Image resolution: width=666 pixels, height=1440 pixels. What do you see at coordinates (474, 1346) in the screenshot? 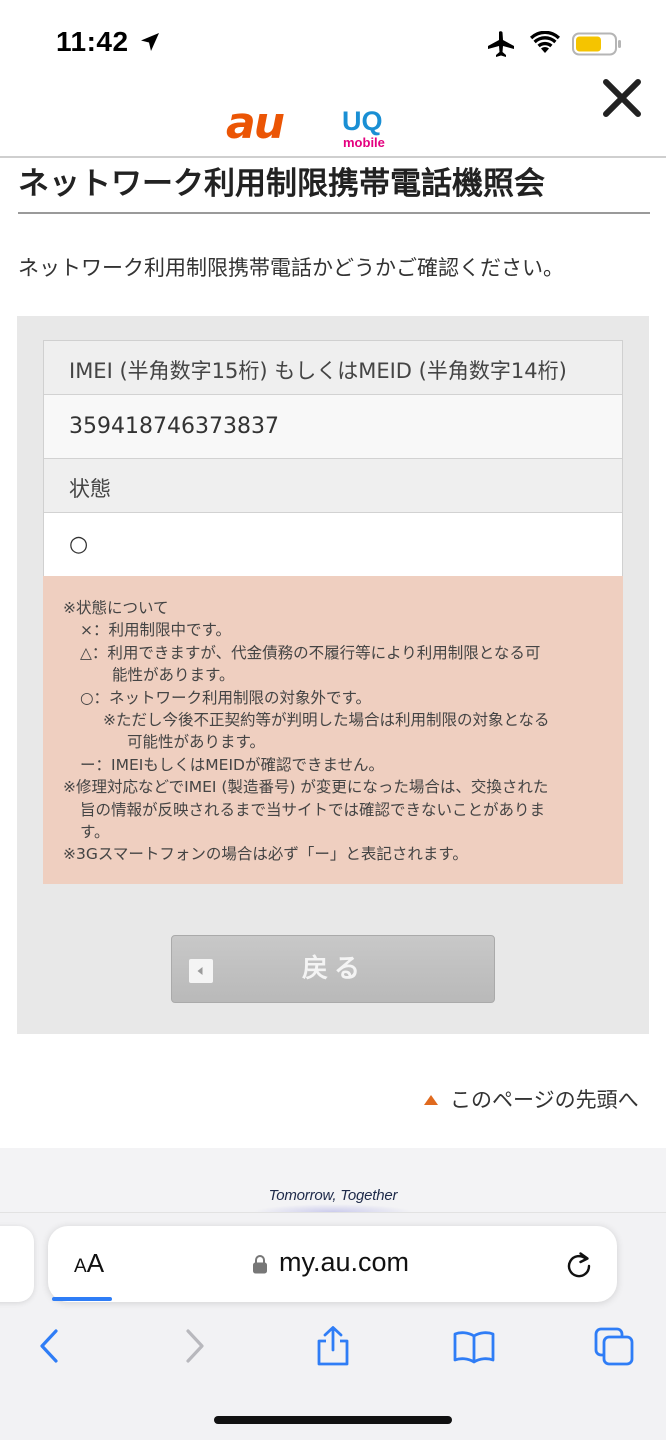
I see `bookmarks-icon` at bounding box center [474, 1346].